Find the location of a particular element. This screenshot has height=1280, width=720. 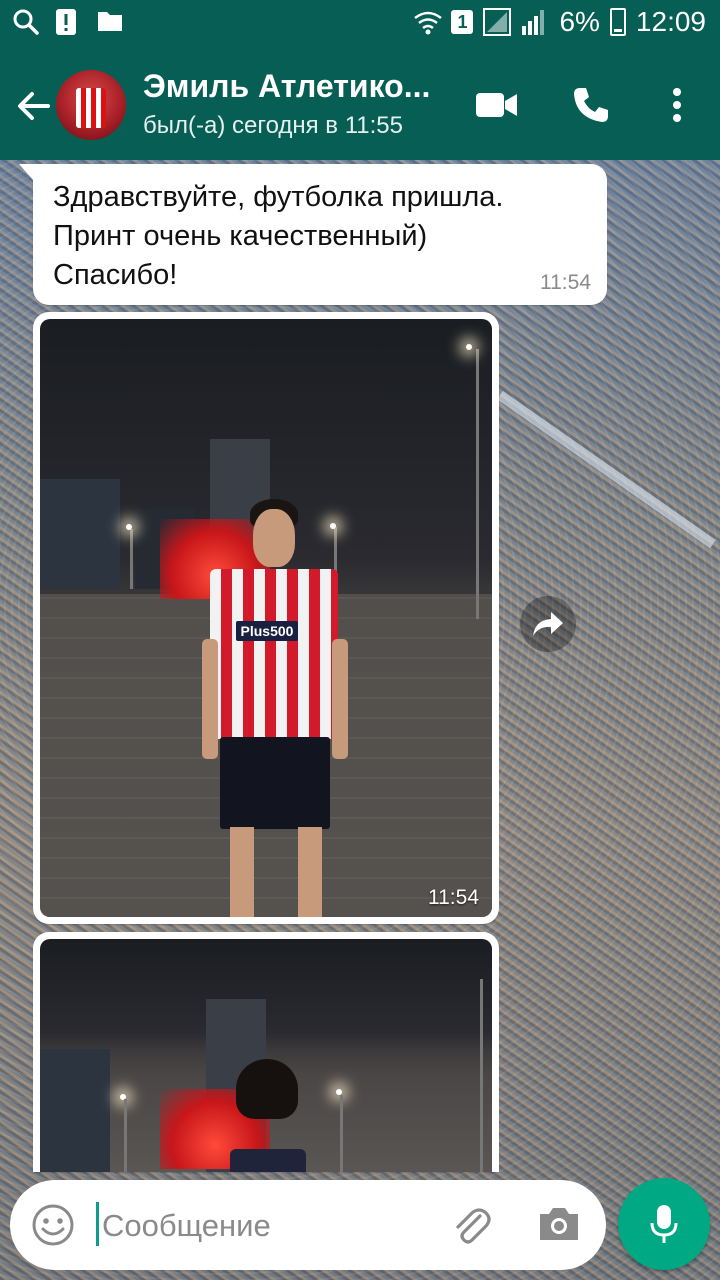

forward-icon is located at coordinates (548, 624).